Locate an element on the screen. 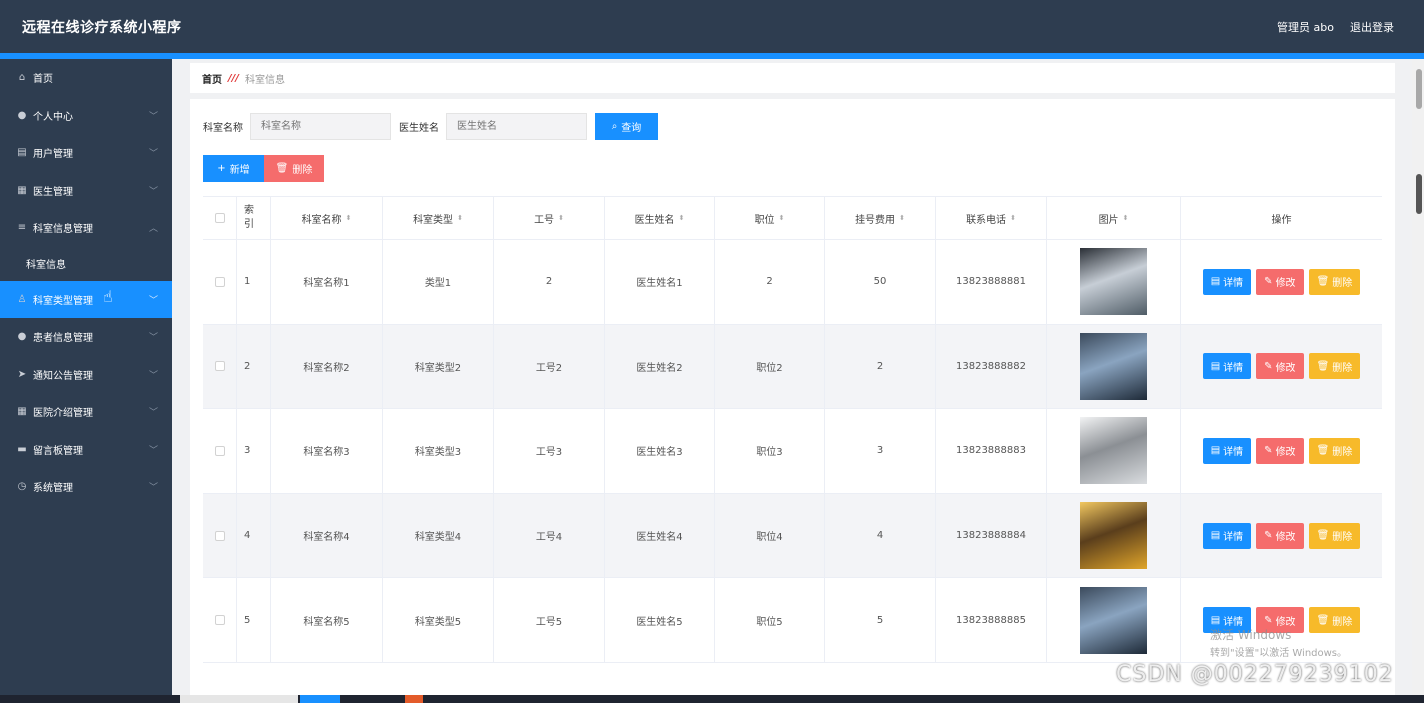 Image resolution: width=1424 pixels, height=703 pixels. scroll-thumb-secondary is located at coordinates (1419, 194).